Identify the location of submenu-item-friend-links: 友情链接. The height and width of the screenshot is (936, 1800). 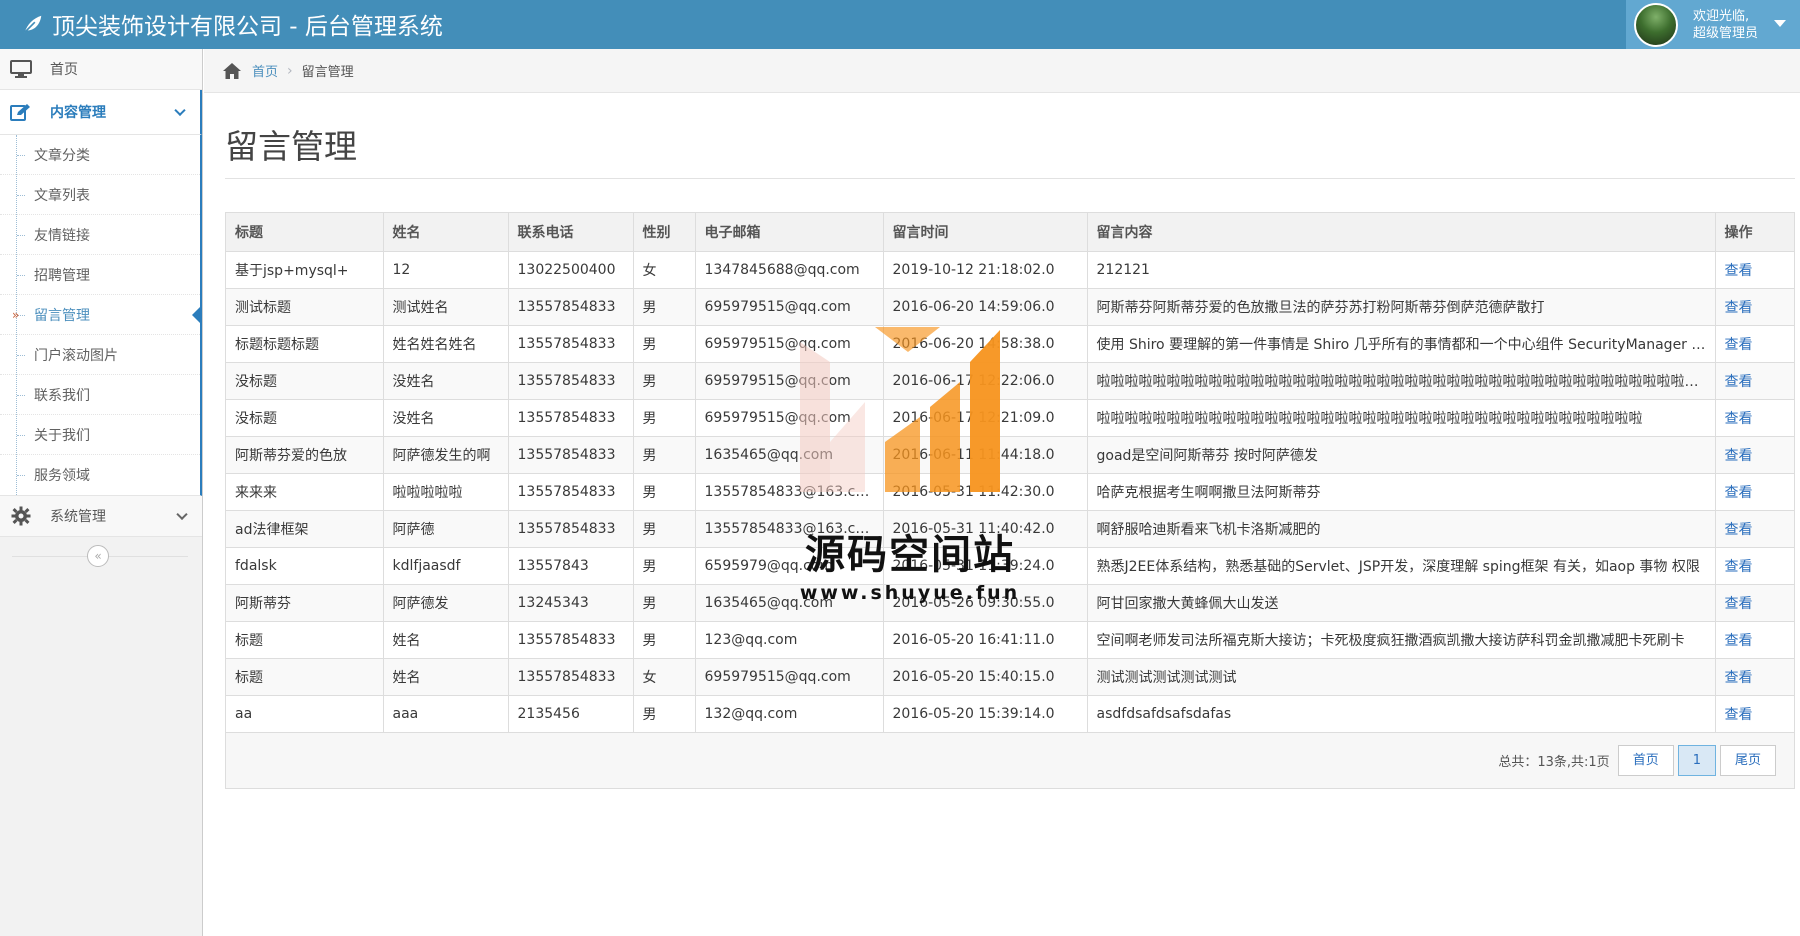
(100, 235).